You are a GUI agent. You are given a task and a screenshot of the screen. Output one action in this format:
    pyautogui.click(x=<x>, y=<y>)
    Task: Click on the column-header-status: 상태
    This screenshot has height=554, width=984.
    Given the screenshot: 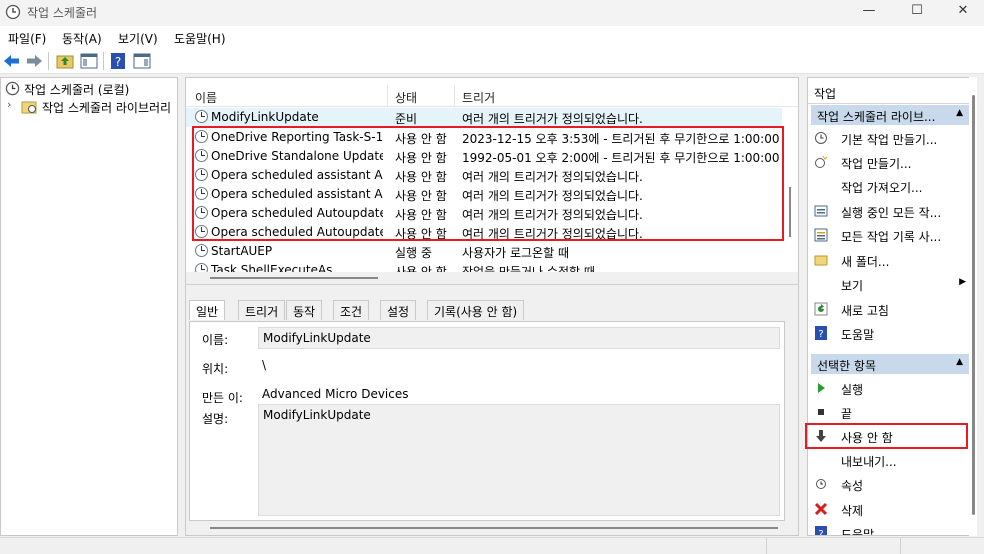 What is the action you would take?
    pyautogui.click(x=406, y=97)
    